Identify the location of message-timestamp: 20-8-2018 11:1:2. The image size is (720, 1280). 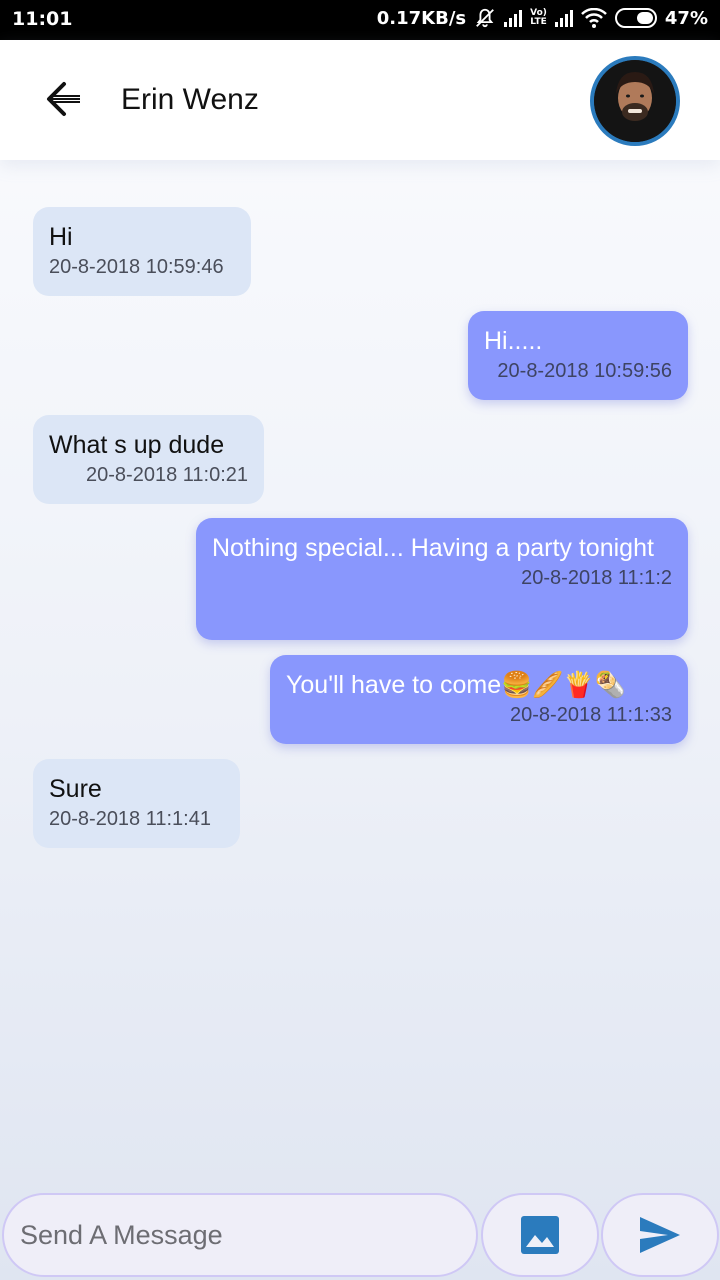
(596, 578).